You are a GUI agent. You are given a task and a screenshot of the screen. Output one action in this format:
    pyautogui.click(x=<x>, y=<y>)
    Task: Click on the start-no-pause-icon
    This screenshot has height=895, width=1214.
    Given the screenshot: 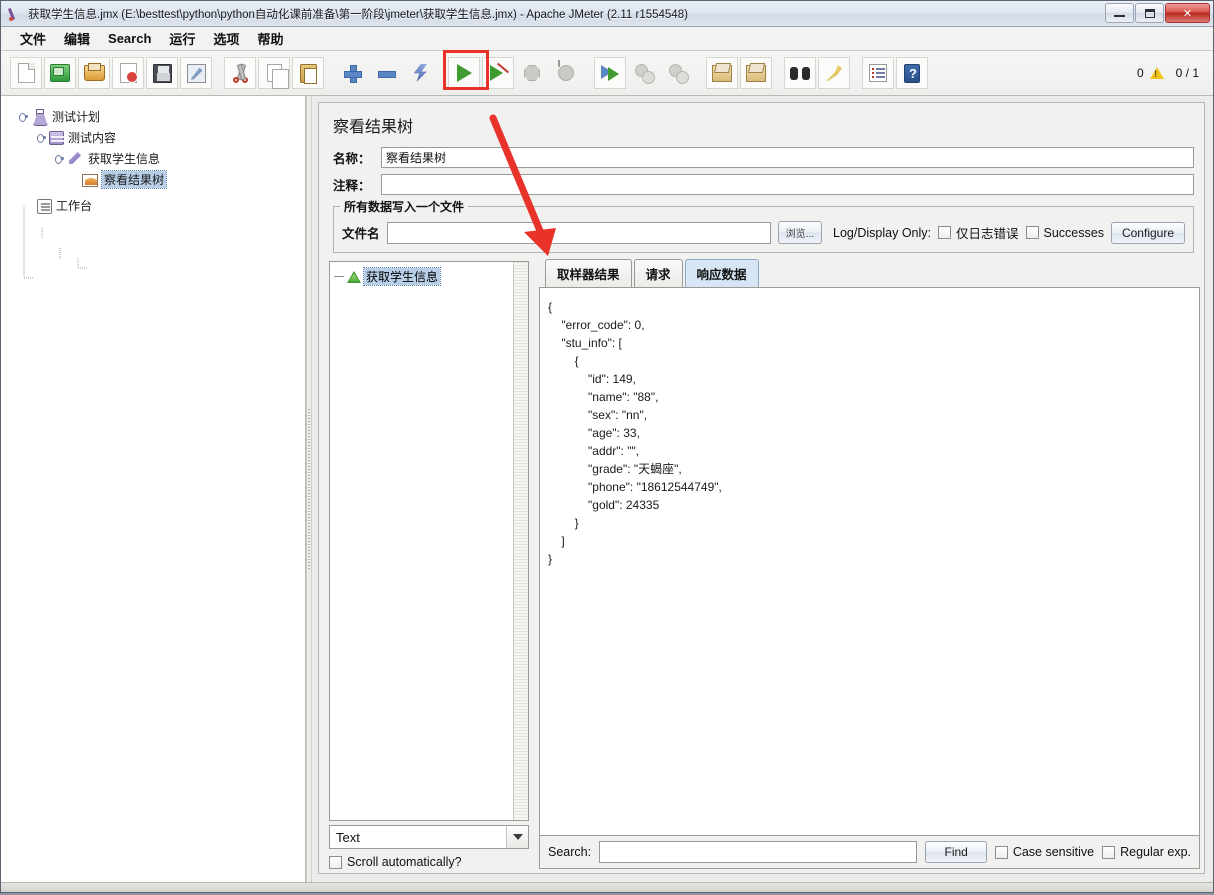 What is the action you would take?
    pyautogui.click(x=498, y=73)
    